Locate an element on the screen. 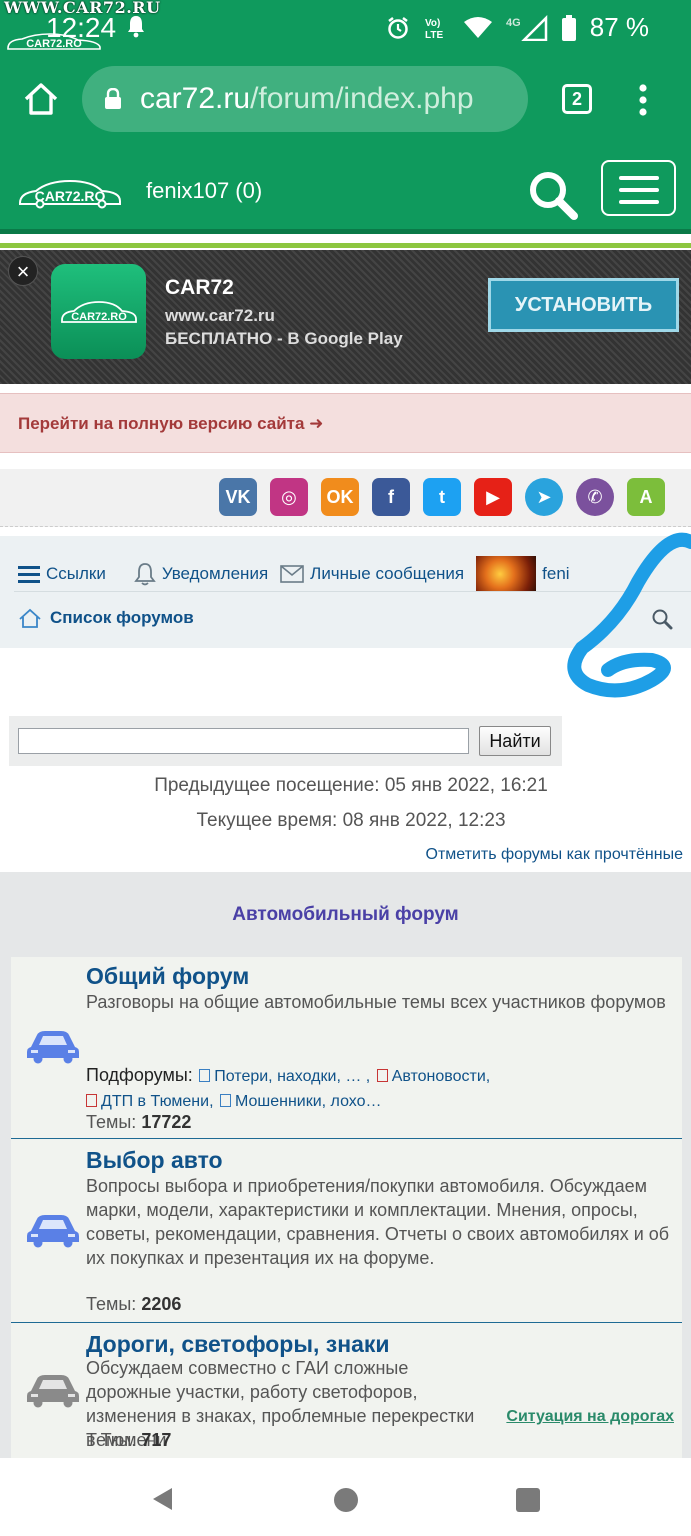 The width and height of the screenshot is (691, 1536). odnoklassniki-icon: OK is located at coordinates (340, 497).